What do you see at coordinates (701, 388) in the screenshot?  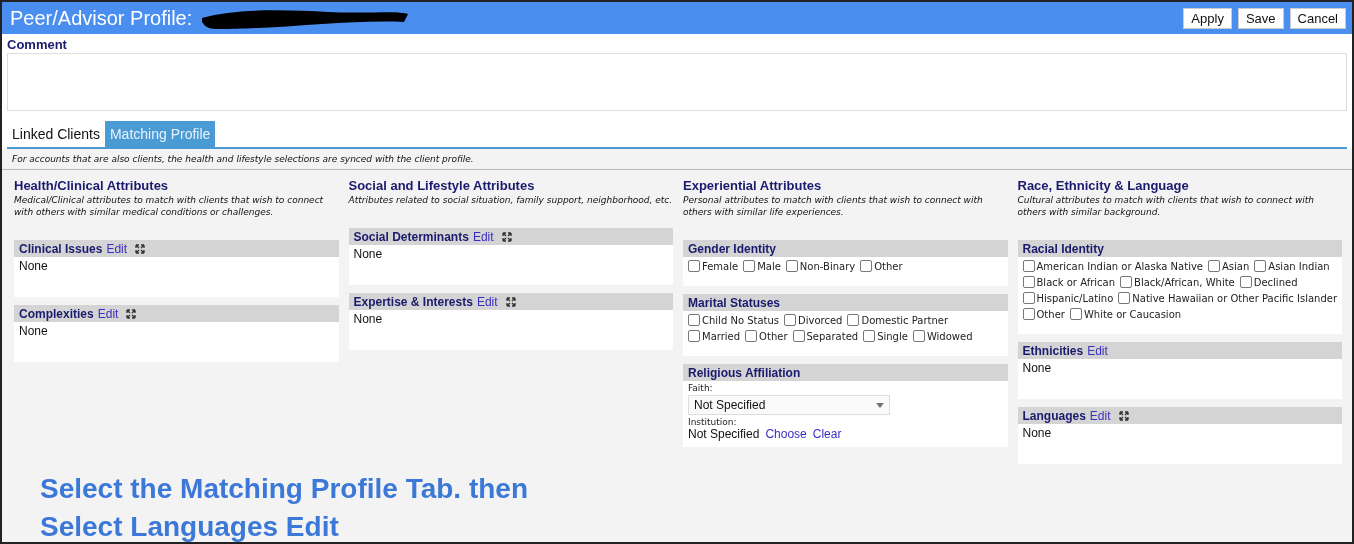 I see `field-label: Faith:` at bounding box center [701, 388].